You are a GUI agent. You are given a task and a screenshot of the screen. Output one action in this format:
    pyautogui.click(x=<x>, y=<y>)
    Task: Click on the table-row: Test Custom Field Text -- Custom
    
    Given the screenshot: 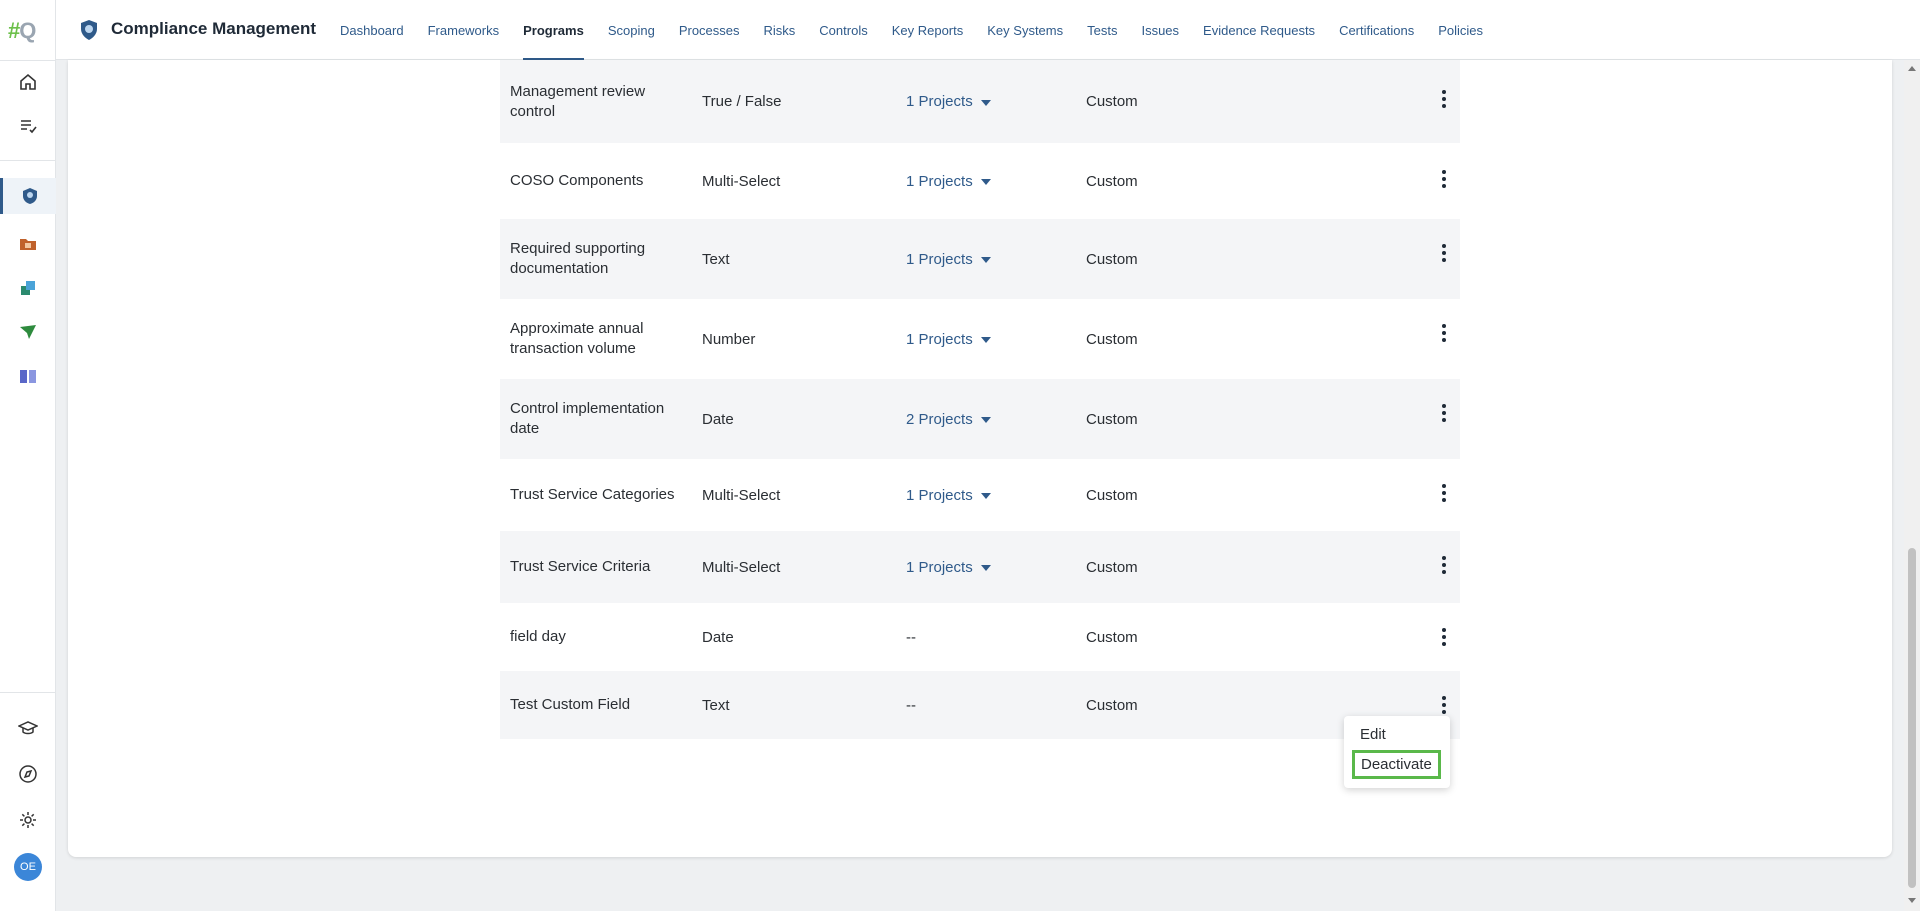 What is the action you would take?
    pyautogui.click(x=980, y=705)
    